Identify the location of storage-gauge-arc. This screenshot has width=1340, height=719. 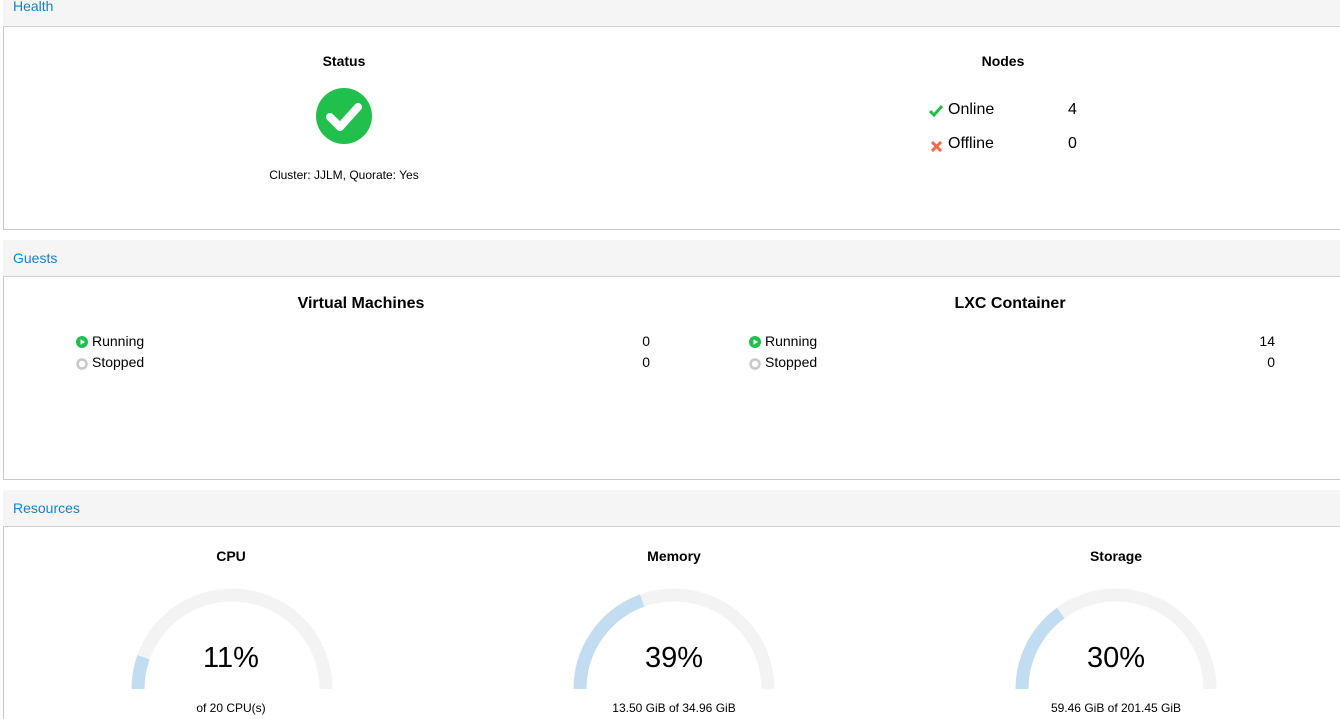
(1116, 639).